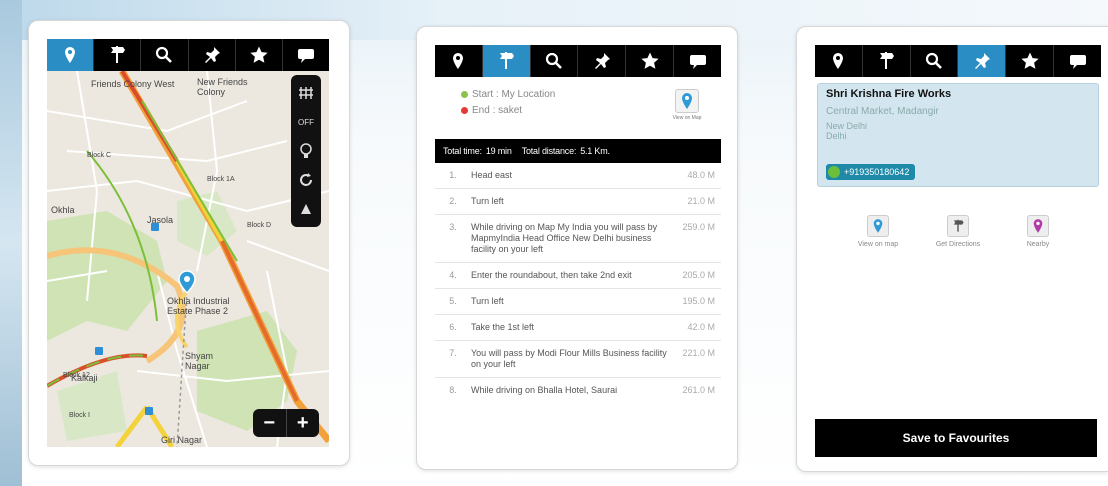 This screenshot has width=1108, height=486. I want to click on end-row: End : saket, so click(491, 110).